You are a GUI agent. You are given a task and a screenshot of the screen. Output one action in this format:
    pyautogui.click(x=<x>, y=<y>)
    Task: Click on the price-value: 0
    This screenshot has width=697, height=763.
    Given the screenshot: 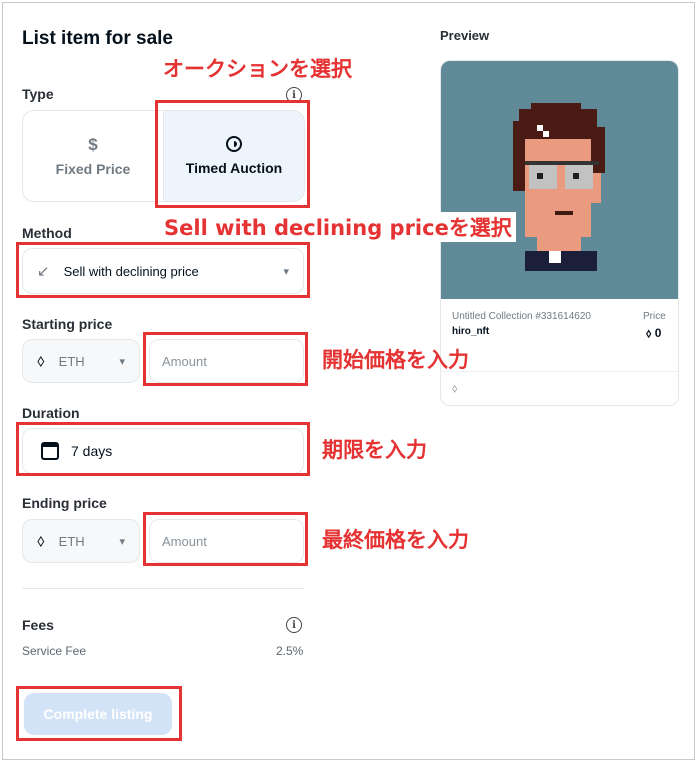 What is the action you would take?
    pyautogui.click(x=658, y=333)
    